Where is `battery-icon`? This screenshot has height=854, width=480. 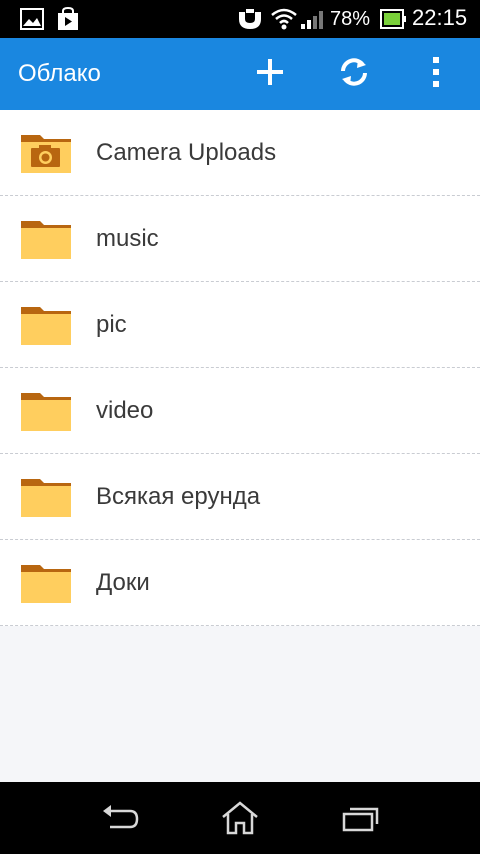
battery-icon is located at coordinates (393, 21).